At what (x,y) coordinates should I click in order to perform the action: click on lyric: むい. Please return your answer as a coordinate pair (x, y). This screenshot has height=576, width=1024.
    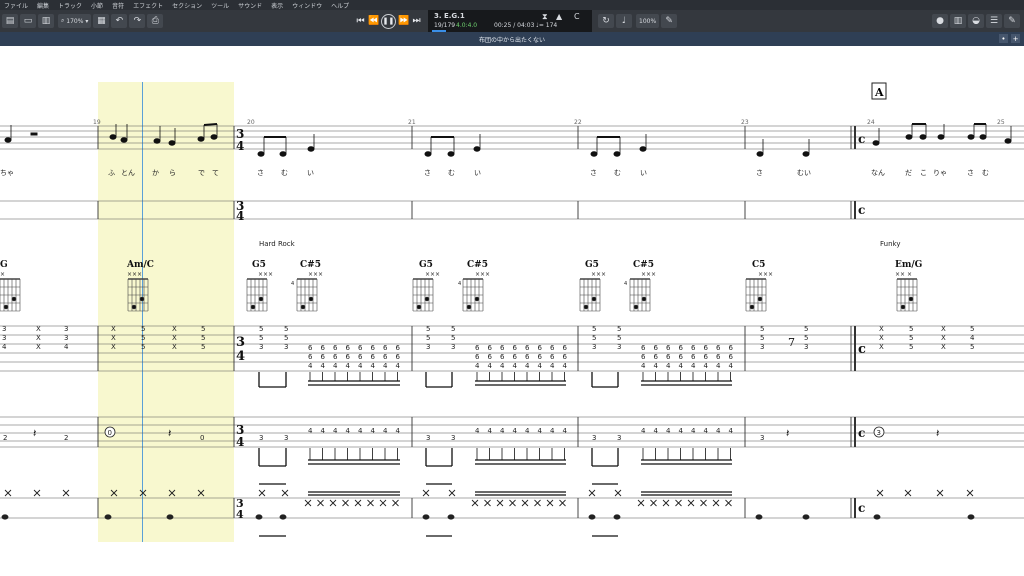
    Looking at the image, I should click on (804, 173).